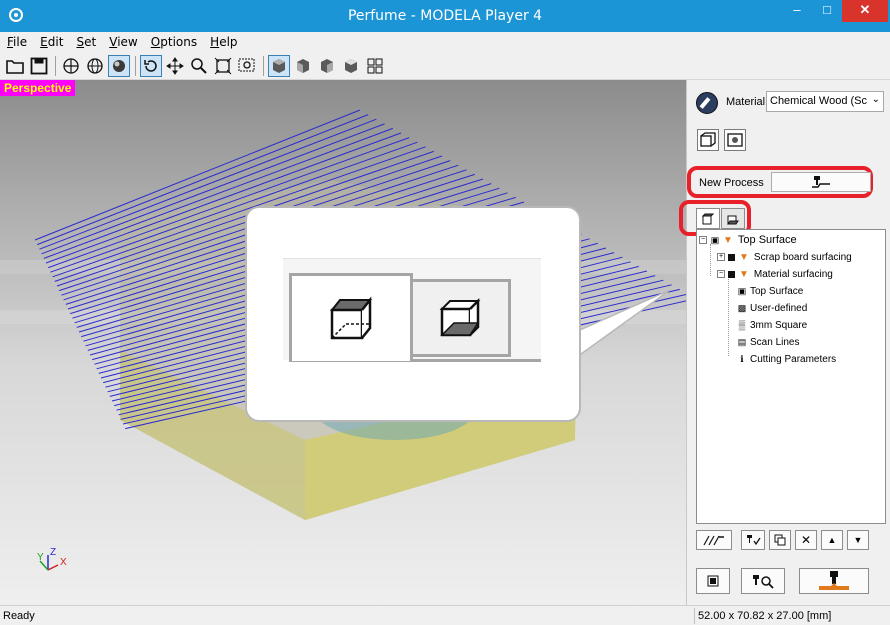  Describe the element at coordinates (772, 308) in the screenshot. I see `tree-item-user-defined: ▩ User-defined` at that location.